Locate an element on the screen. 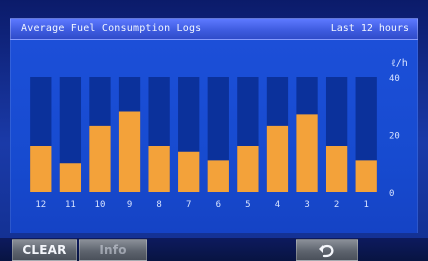 The height and width of the screenshot is (261, 428). x-axis-tick-label: 2 is located at coordinates (336, 205).